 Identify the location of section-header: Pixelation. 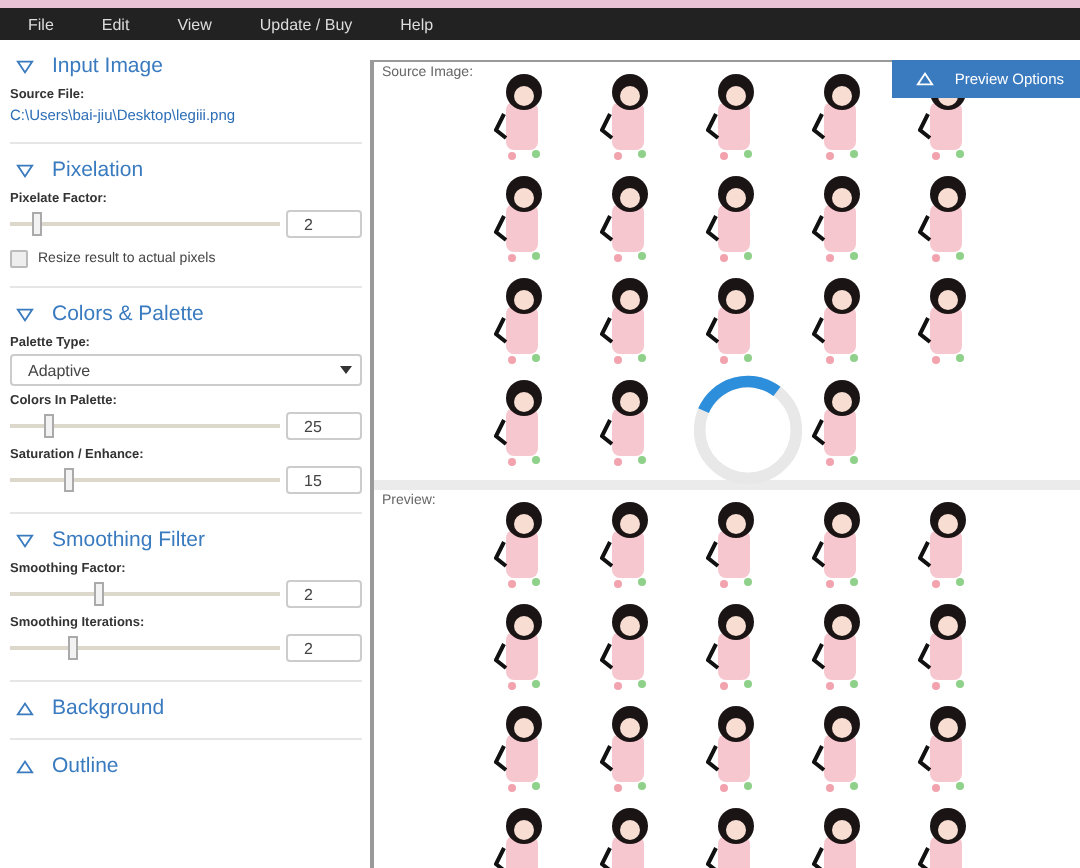
(186, 170).